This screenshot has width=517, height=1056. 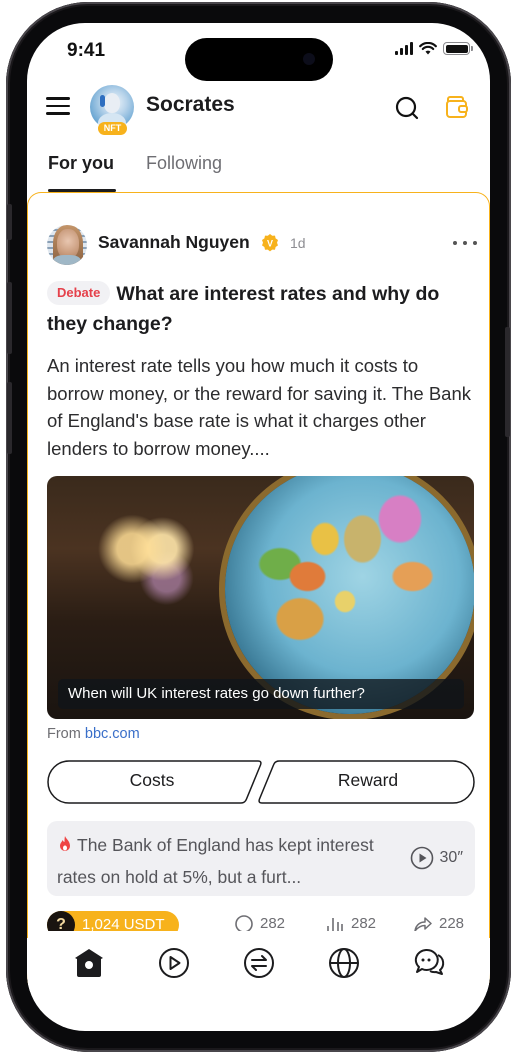 I want to click on reward-token-icon: ?, so click(x=61, y=921).